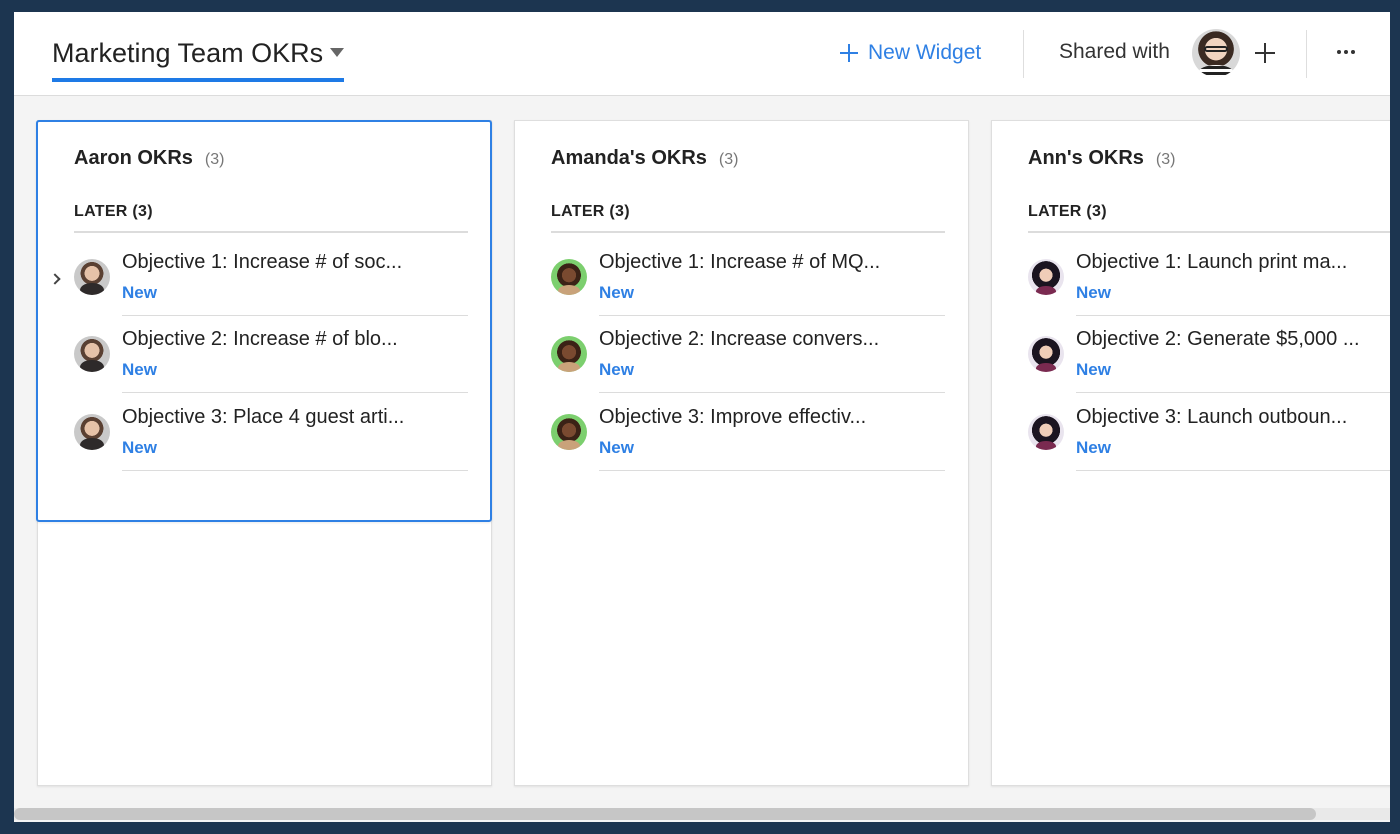 Image resolution: width=1400 pixels, height=834 pixels. What do you see at coordinates (55, 279) in the screenshot?
I see `chevron-right-icon` at bounding box center [55, 279].